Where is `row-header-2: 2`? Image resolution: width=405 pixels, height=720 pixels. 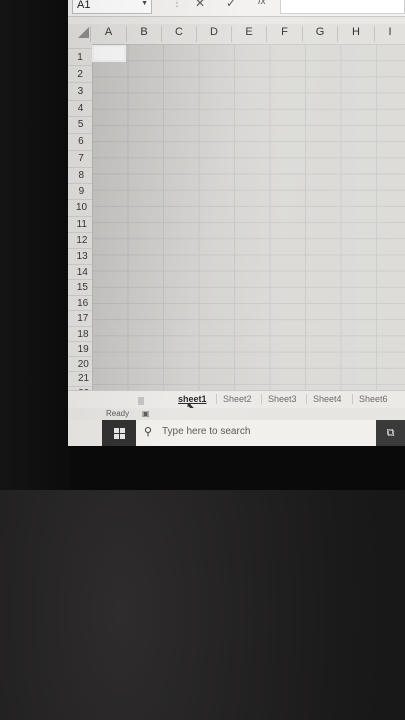 row-header-2: 2 is located at coordinates (80, 73).